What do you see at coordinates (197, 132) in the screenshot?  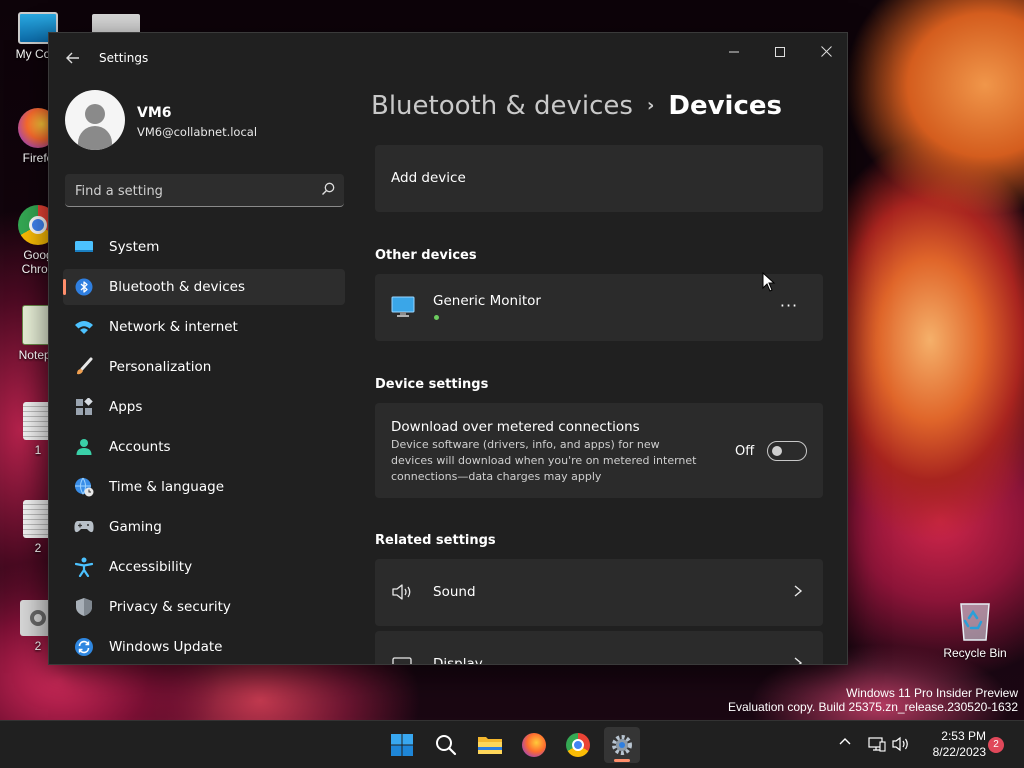 I see `user-email: VM6@collabnet.local` at bounding box center [197, 132].